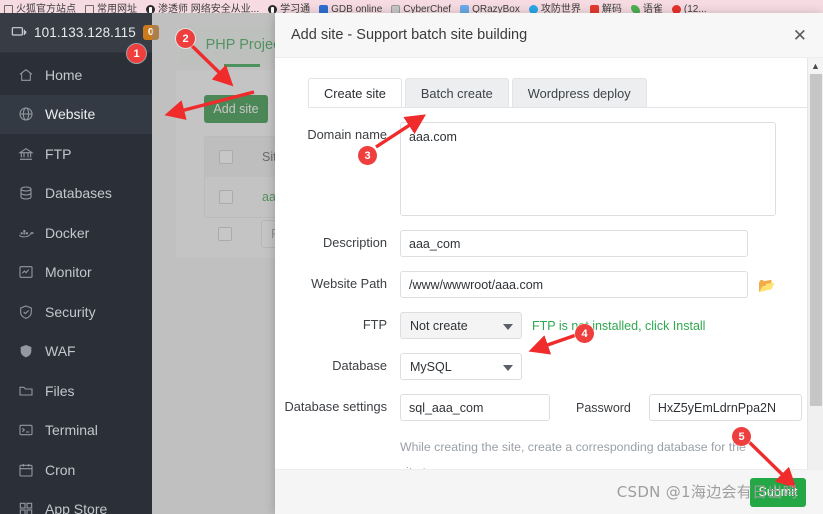 This screenshot has width=823, height=514. What do you see at coordinates (89, 9) in the screenshot?
I see `square-outline-icon` at bounding box center [89, 9].